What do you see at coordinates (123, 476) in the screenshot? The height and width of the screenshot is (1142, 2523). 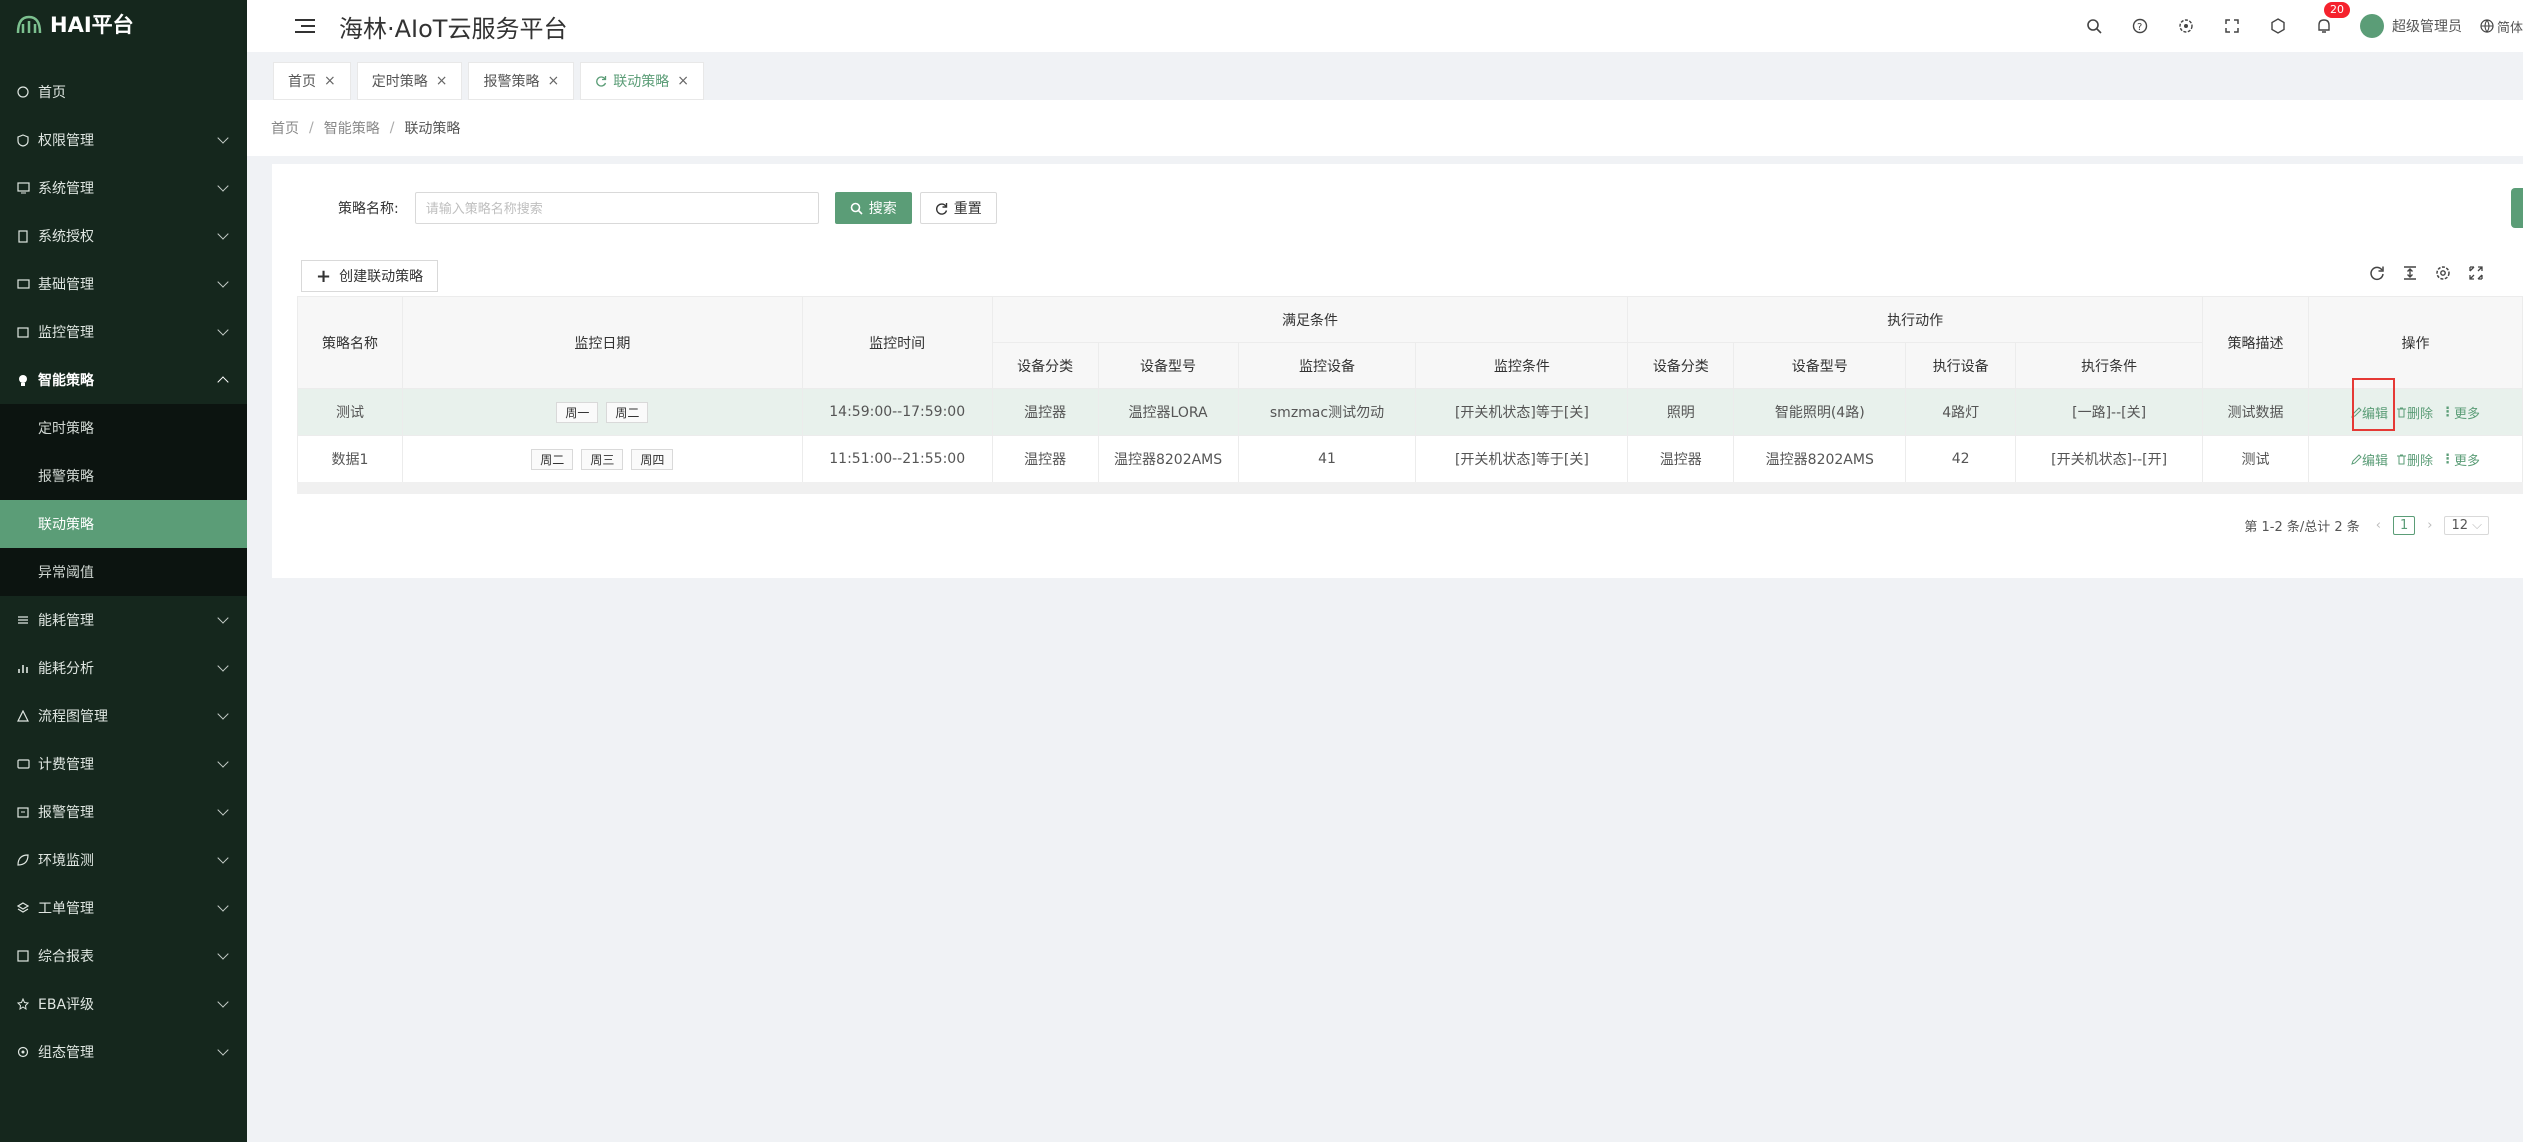 I see `sidebar-subitem-alarm: 报警策略` at bounding box center [123, 476].